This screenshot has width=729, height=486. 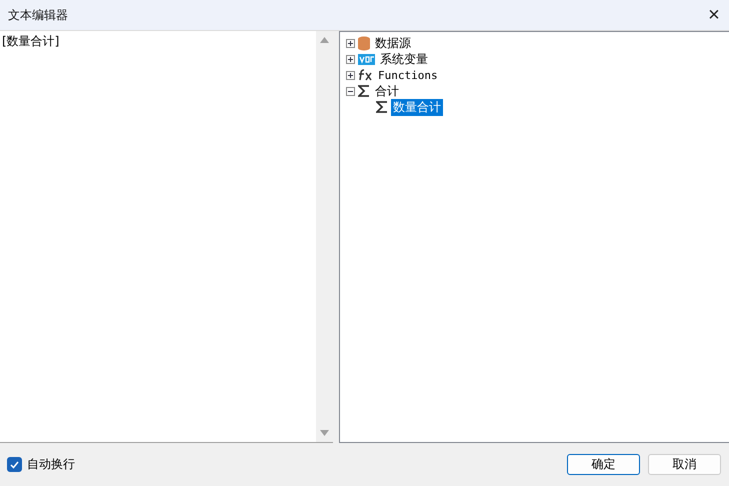 I want to click on collapse-icon, so click(x=350, y=91).